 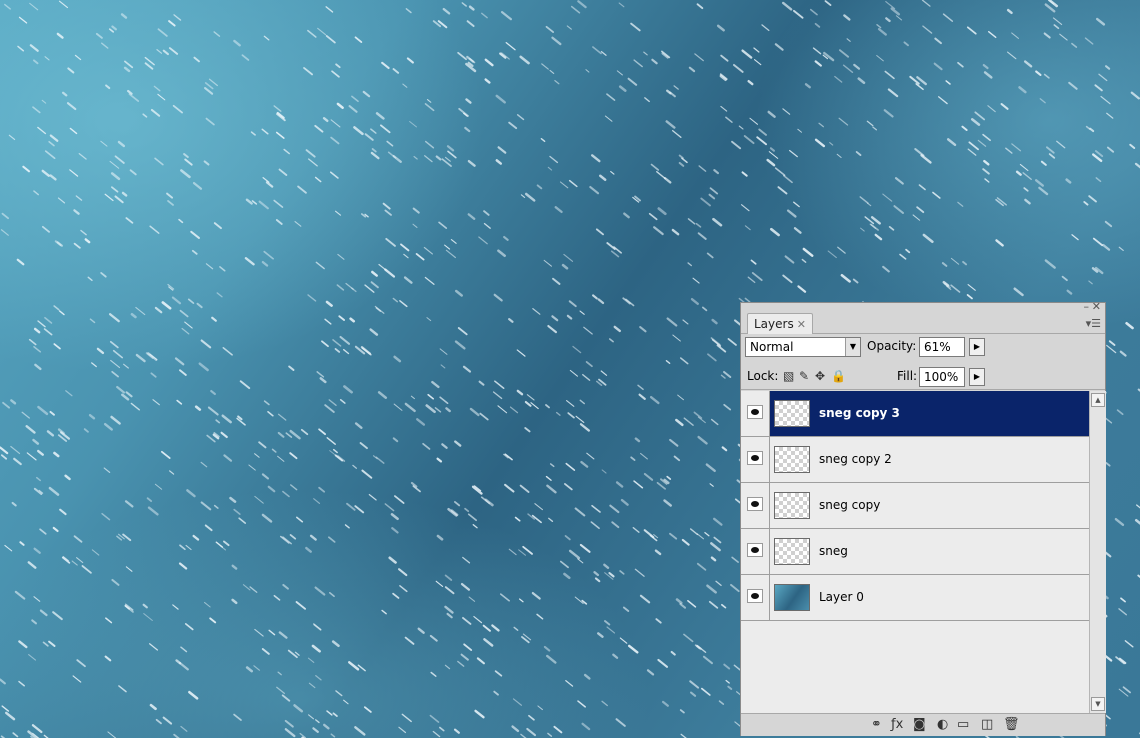 I want to click on trash-icon: 🗑, so click(x=1011, y=724).